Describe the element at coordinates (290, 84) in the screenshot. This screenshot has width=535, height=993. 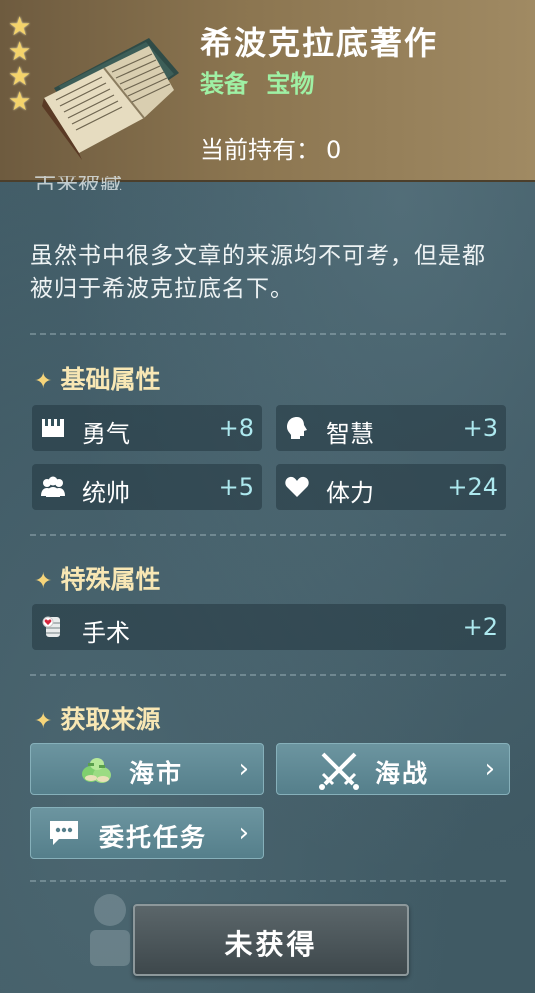
I see `item-tag: 宝物` at that location.